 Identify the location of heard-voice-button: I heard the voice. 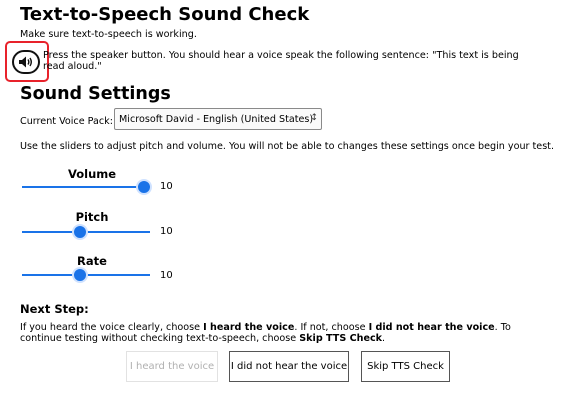
(172, 366).